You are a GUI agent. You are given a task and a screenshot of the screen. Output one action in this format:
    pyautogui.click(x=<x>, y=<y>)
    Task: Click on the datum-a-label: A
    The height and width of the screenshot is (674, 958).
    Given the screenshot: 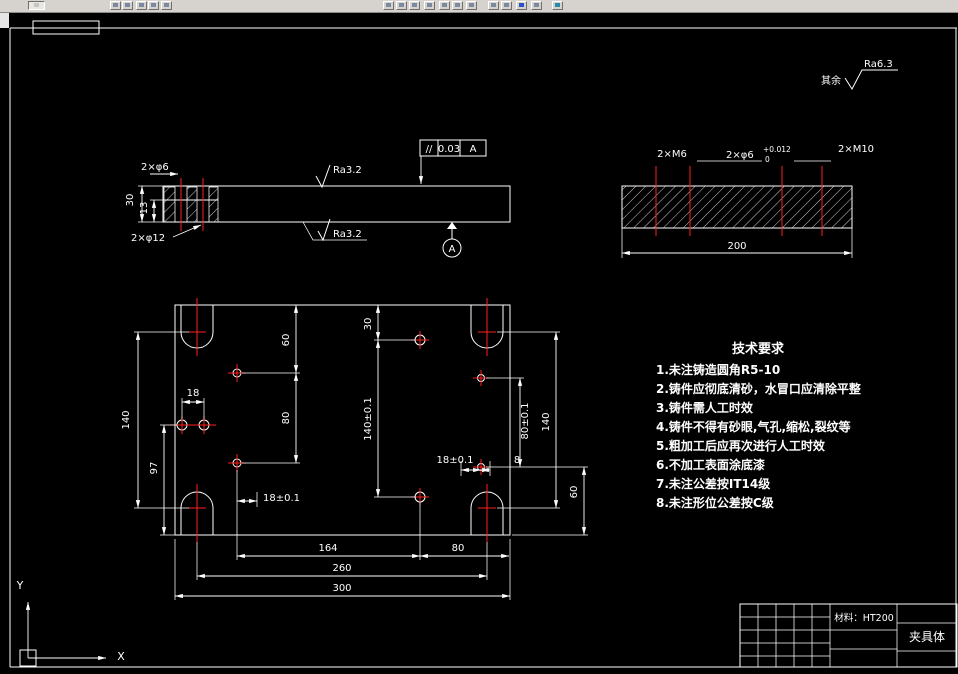 What is the action you would take?
    pyautogui.click(x=452, y=249)
    